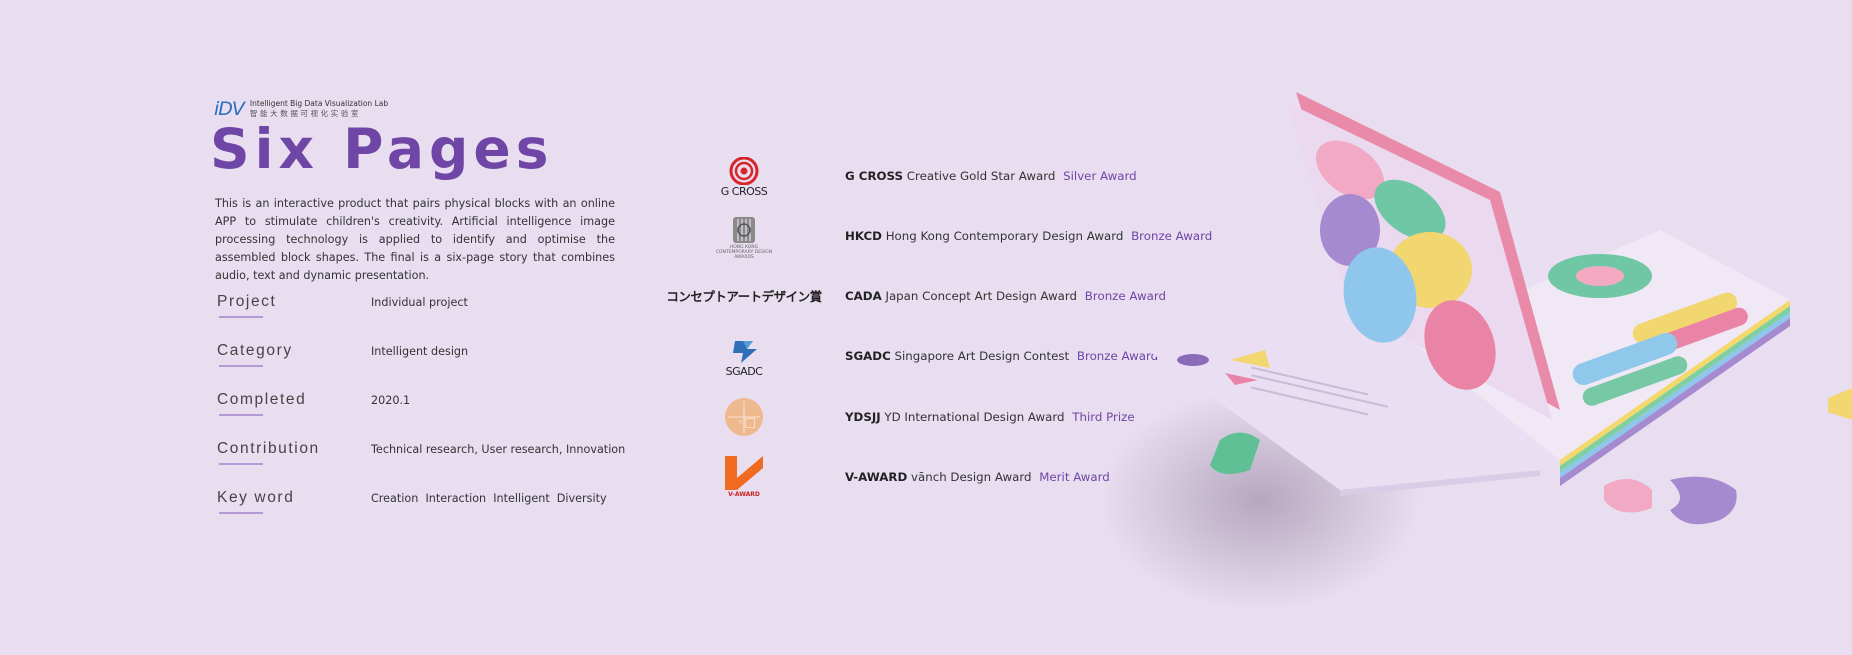 This screenshot has height=655, width=1852. I want to click on lab-name-en: Intelligent Big Data Visualization Lab, so click(319, 103).